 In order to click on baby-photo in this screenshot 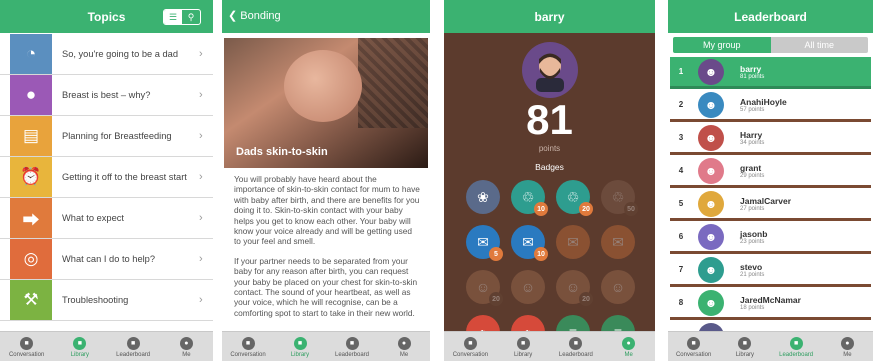, I will do `click(323, 86)`.